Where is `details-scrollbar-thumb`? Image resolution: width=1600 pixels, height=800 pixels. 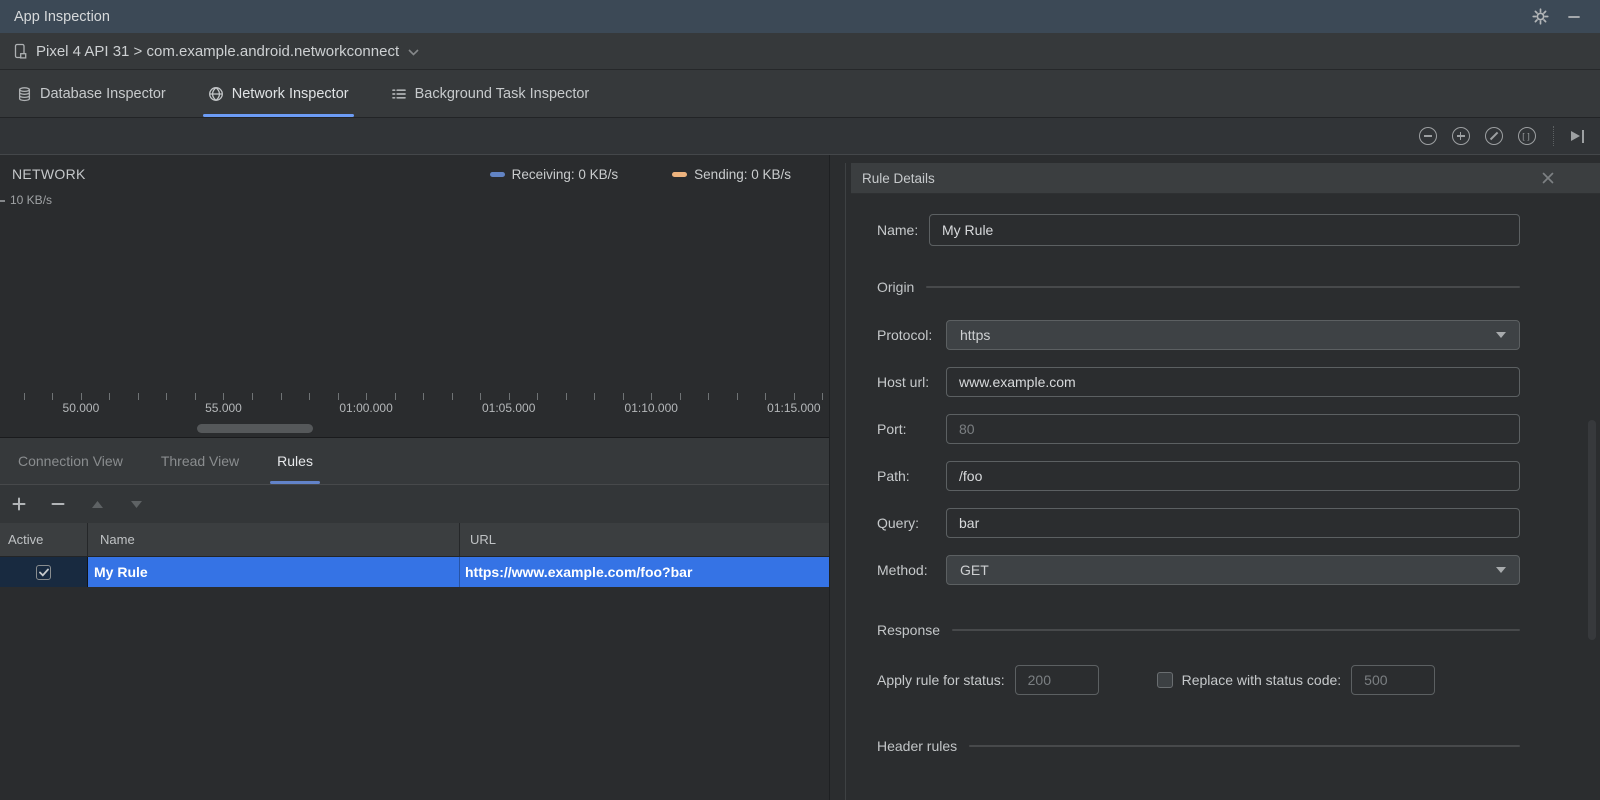 details-scrollbar-thumb is located at coordinates (1592, 530).